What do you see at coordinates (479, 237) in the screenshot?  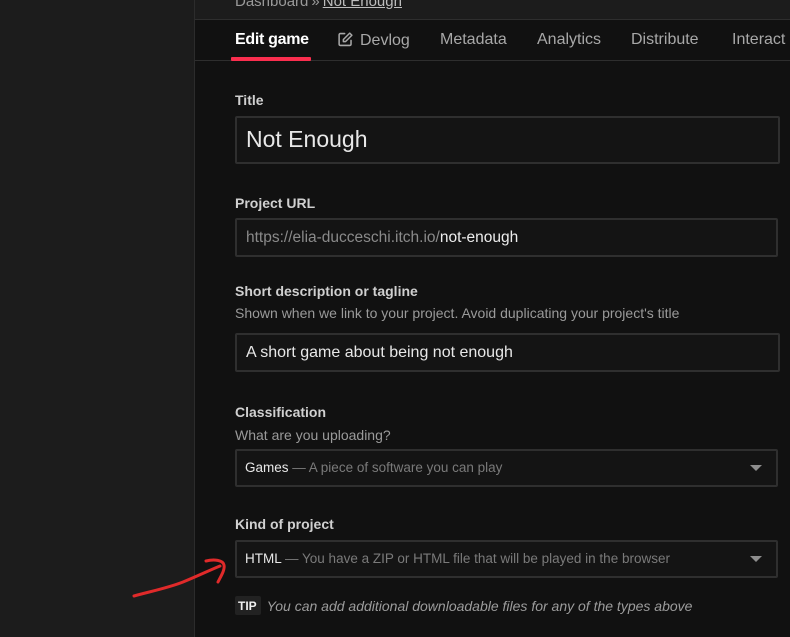 I see `project-url-slug: not-enough` at bounding box center [479, 237].